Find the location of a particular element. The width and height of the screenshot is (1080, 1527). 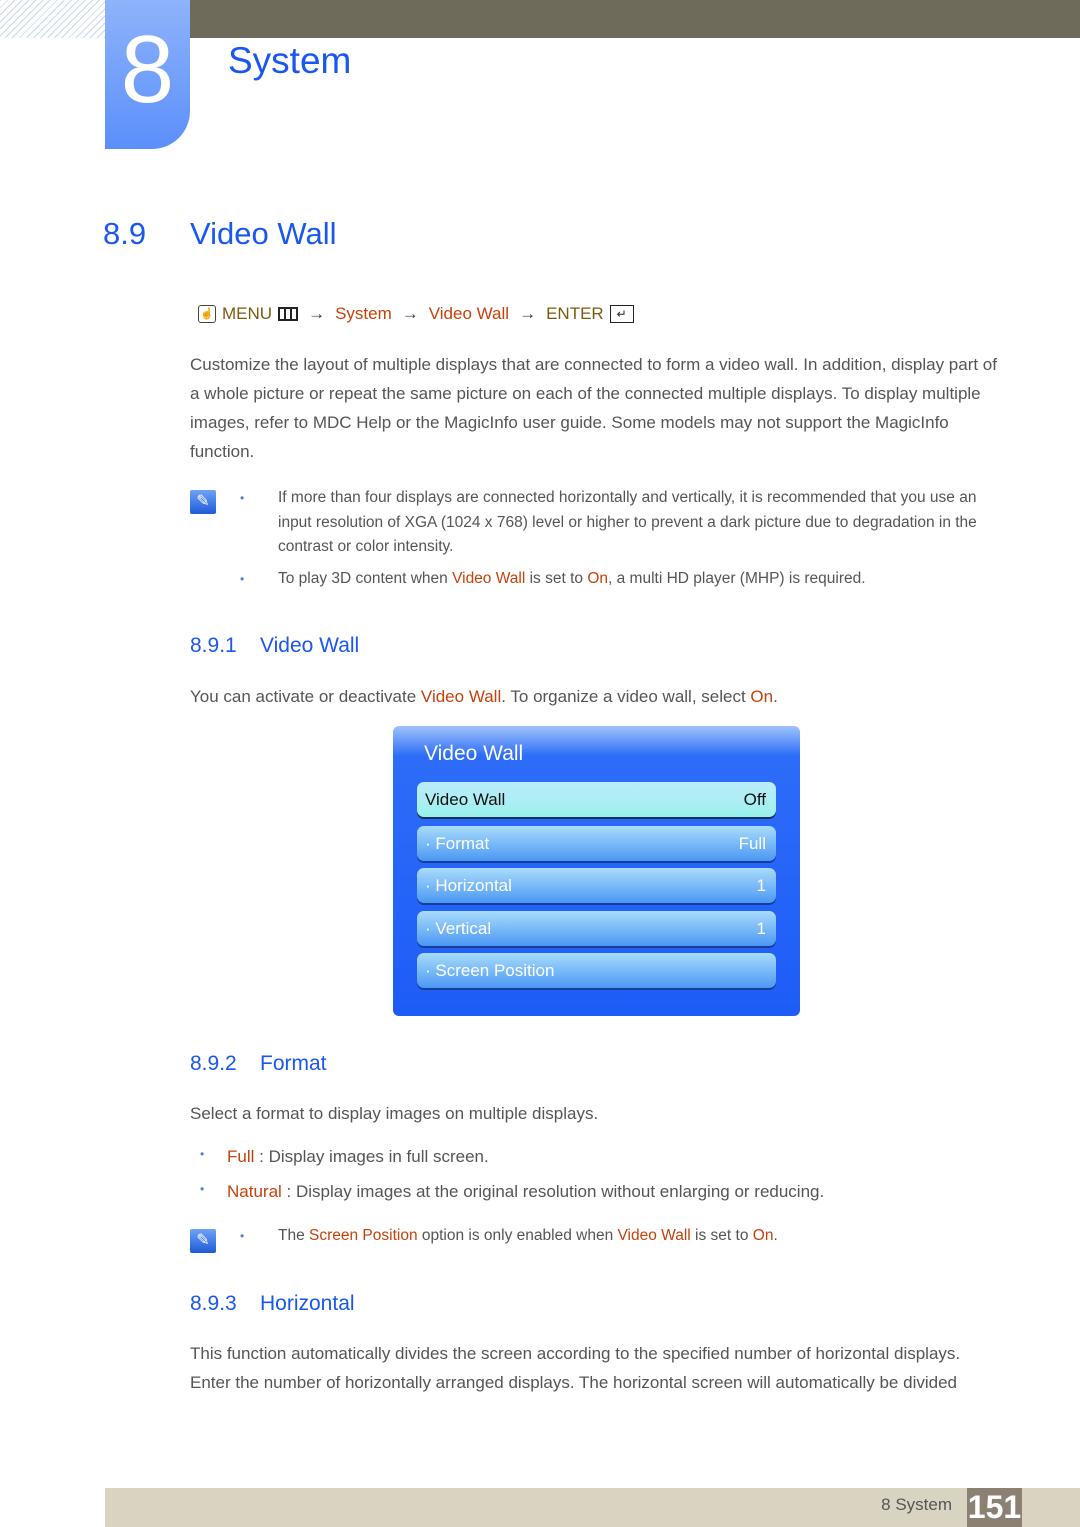

subsection-title: 8.9.2 Format is located at coordinates (258, 1063).